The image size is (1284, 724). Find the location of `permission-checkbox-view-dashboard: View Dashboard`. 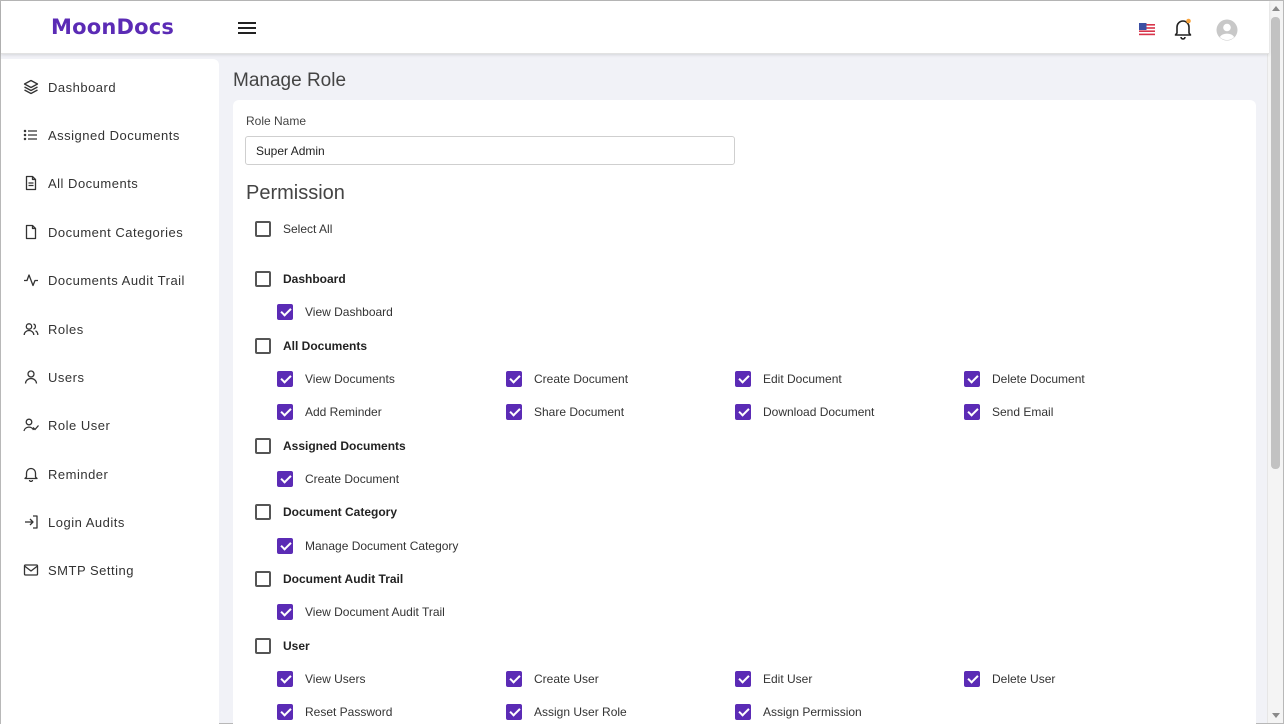

permission-checkbox-view-dashboard: View Dashboard is located at coordinates (335, 312).